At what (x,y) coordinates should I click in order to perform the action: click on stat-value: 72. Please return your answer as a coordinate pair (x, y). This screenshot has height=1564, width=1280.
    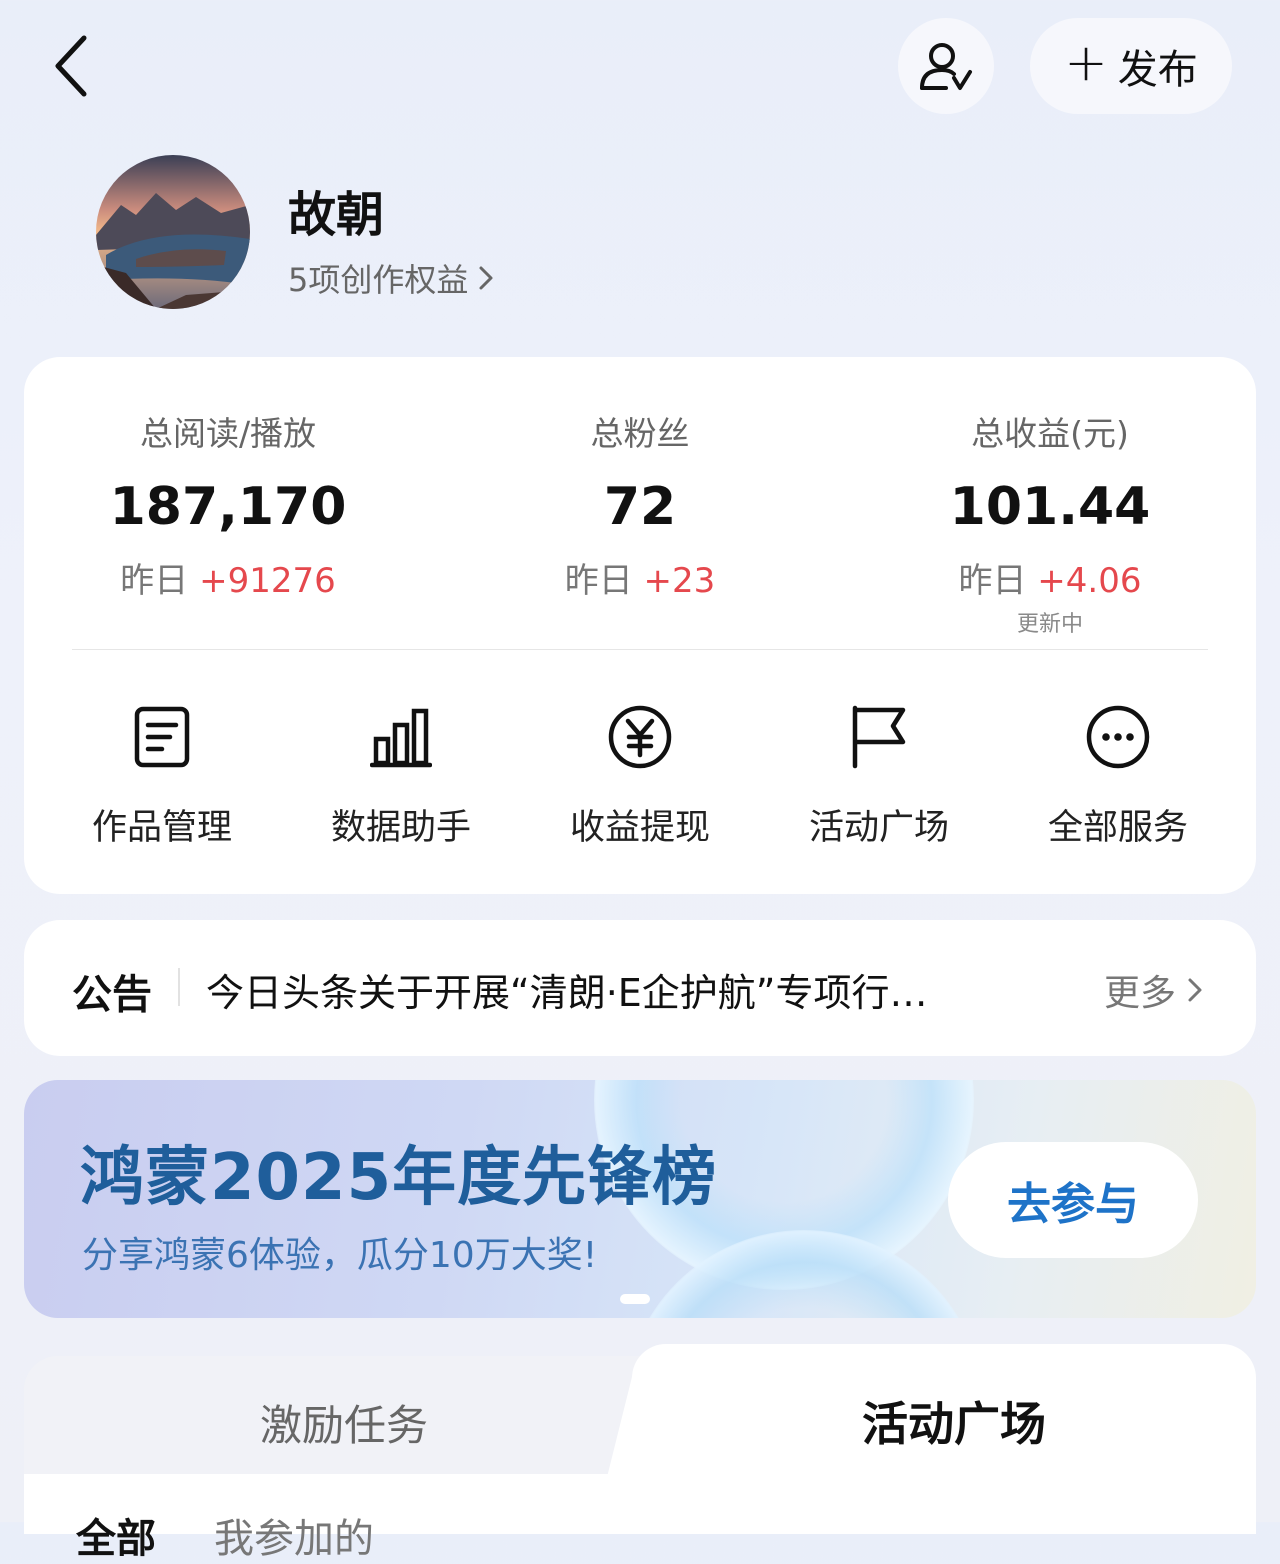
    Looking at the image, I should click on (640, 507).